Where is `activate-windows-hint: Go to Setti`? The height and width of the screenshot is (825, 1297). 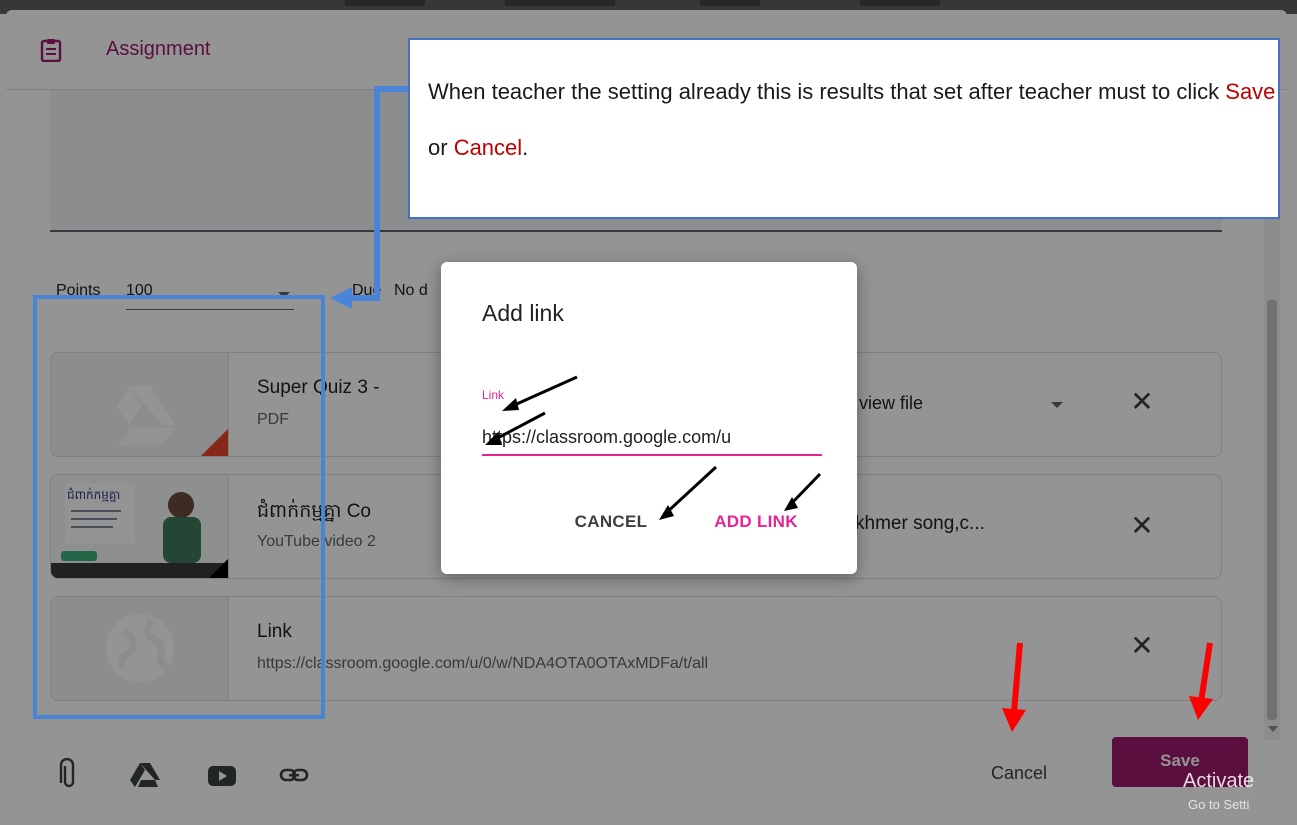
activate-windows-hint: Go to Setti is located at coordinates (1219, 804).